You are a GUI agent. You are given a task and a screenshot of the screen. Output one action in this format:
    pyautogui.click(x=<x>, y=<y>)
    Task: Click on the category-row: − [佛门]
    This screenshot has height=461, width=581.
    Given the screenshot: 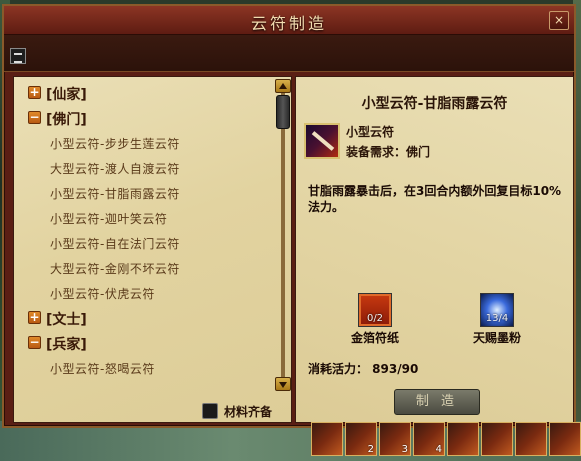 What is the action you would take?
    pyautogui.click(x=145, y=118)
    